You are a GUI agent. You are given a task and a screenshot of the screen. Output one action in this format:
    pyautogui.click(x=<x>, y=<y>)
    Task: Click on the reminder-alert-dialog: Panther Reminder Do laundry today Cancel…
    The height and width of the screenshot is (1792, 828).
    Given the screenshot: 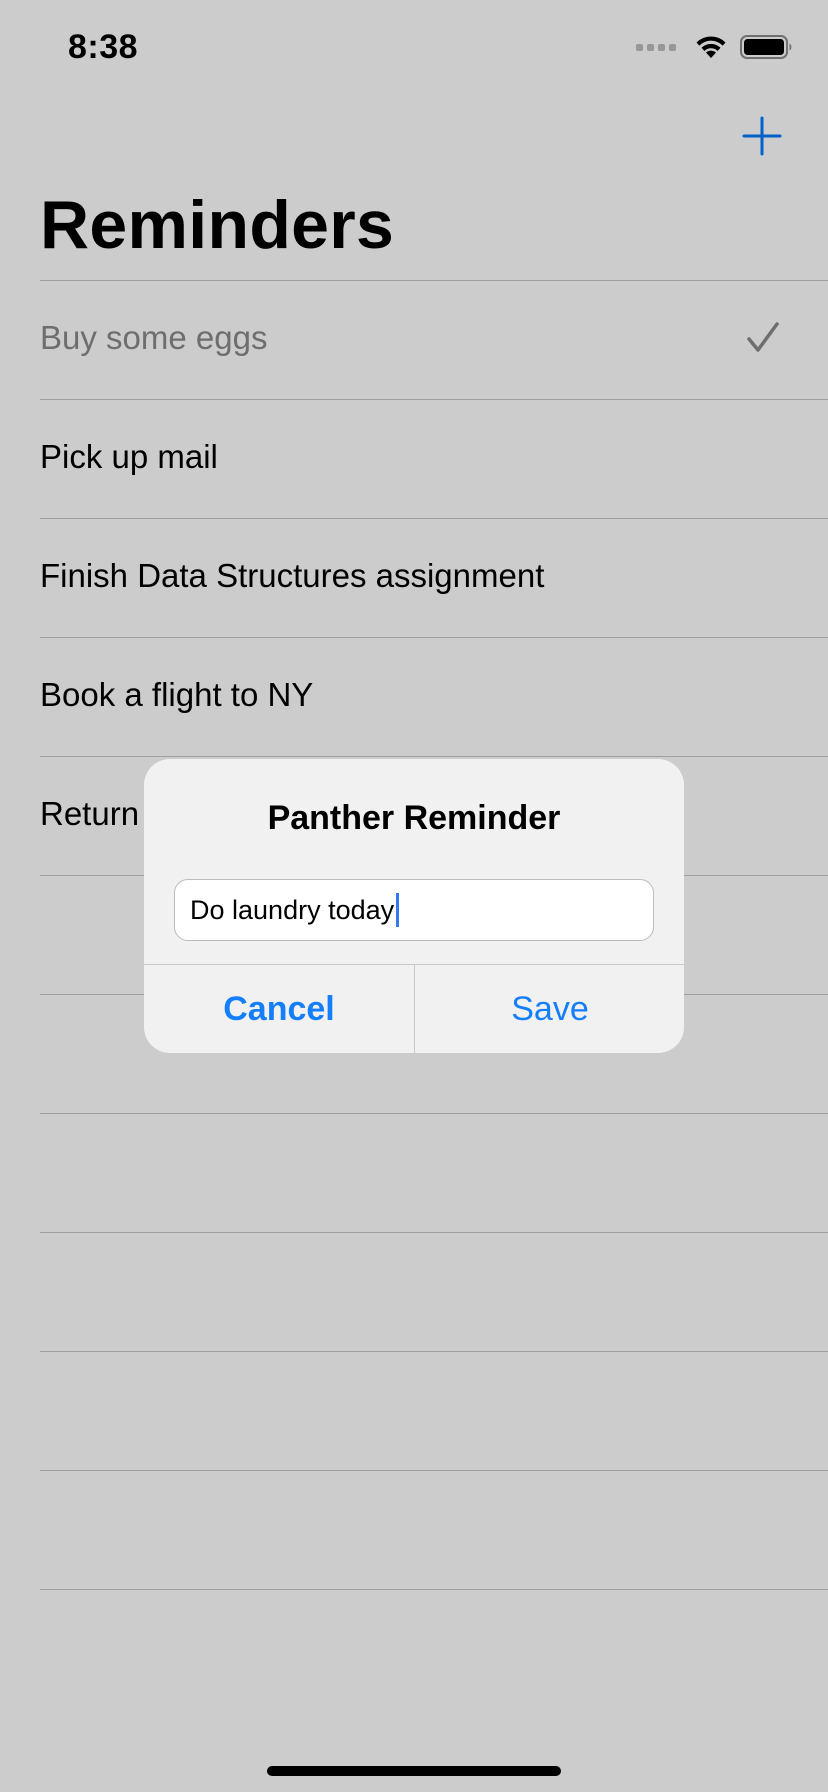 What is the action you would take?
    pyautogui.click(x=414, y=906)
    